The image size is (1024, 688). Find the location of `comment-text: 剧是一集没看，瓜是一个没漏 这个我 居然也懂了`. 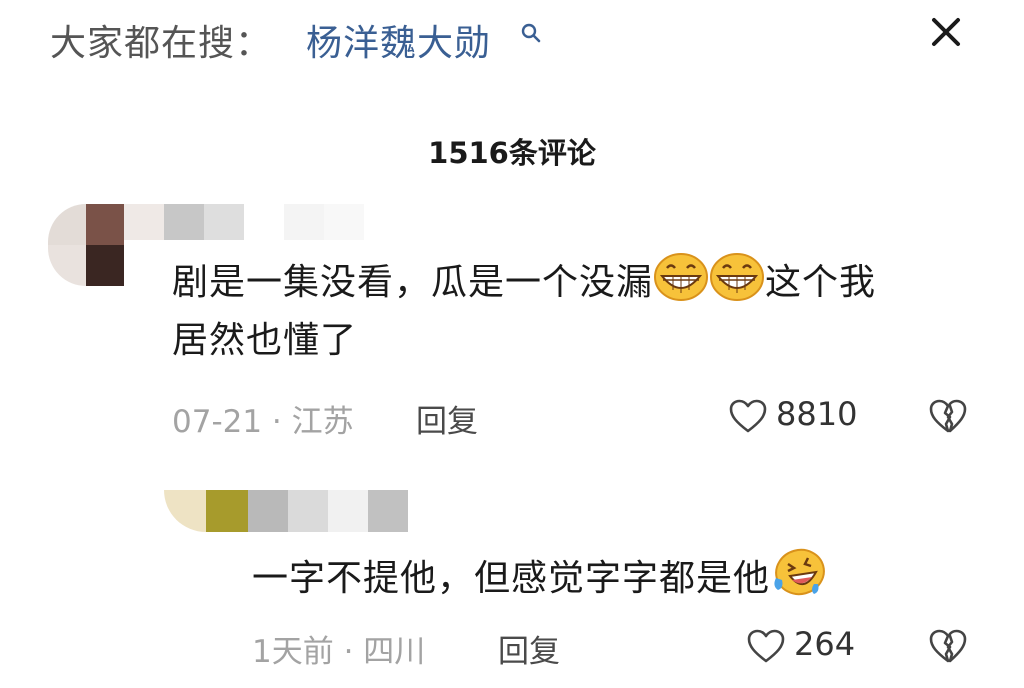

comment-text: 剧是一集没看，瓜是一个没漏 这个我 居然也懂了 is located at coordinates (582, 311).